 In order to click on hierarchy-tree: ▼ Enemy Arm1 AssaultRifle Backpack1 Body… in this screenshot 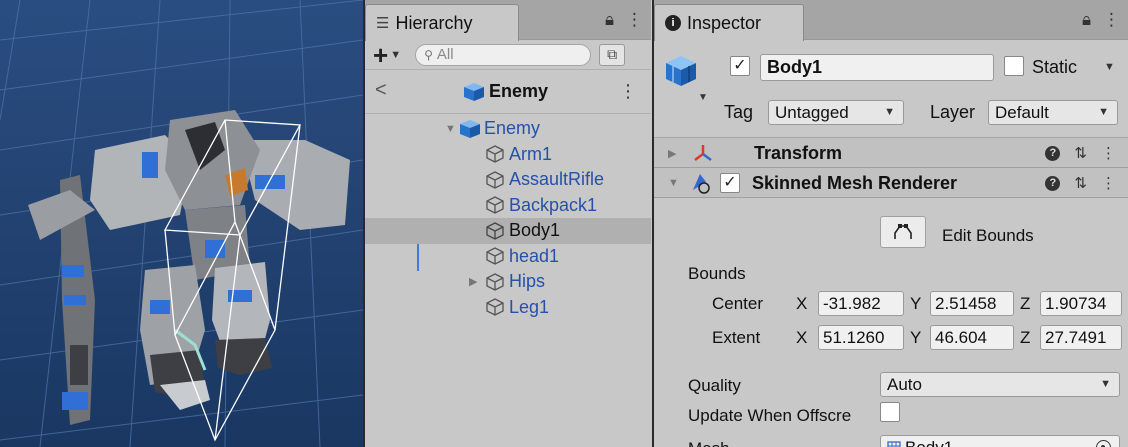, I will do `click(508, 217)`.